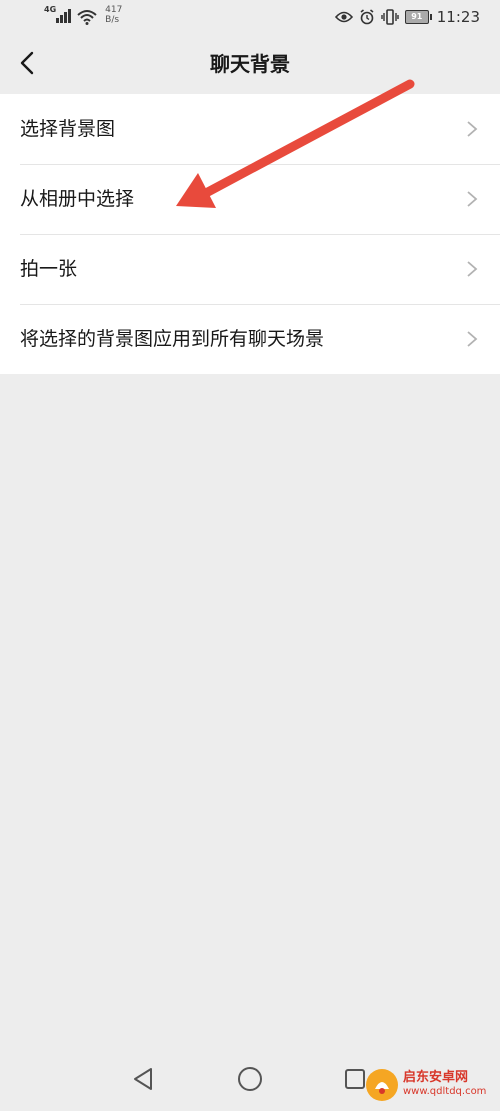  What do you see at coordinates (68, 129) in the screenshot?
I see `menu-item-label: 选择背景图` at bounding box center [68, 129].